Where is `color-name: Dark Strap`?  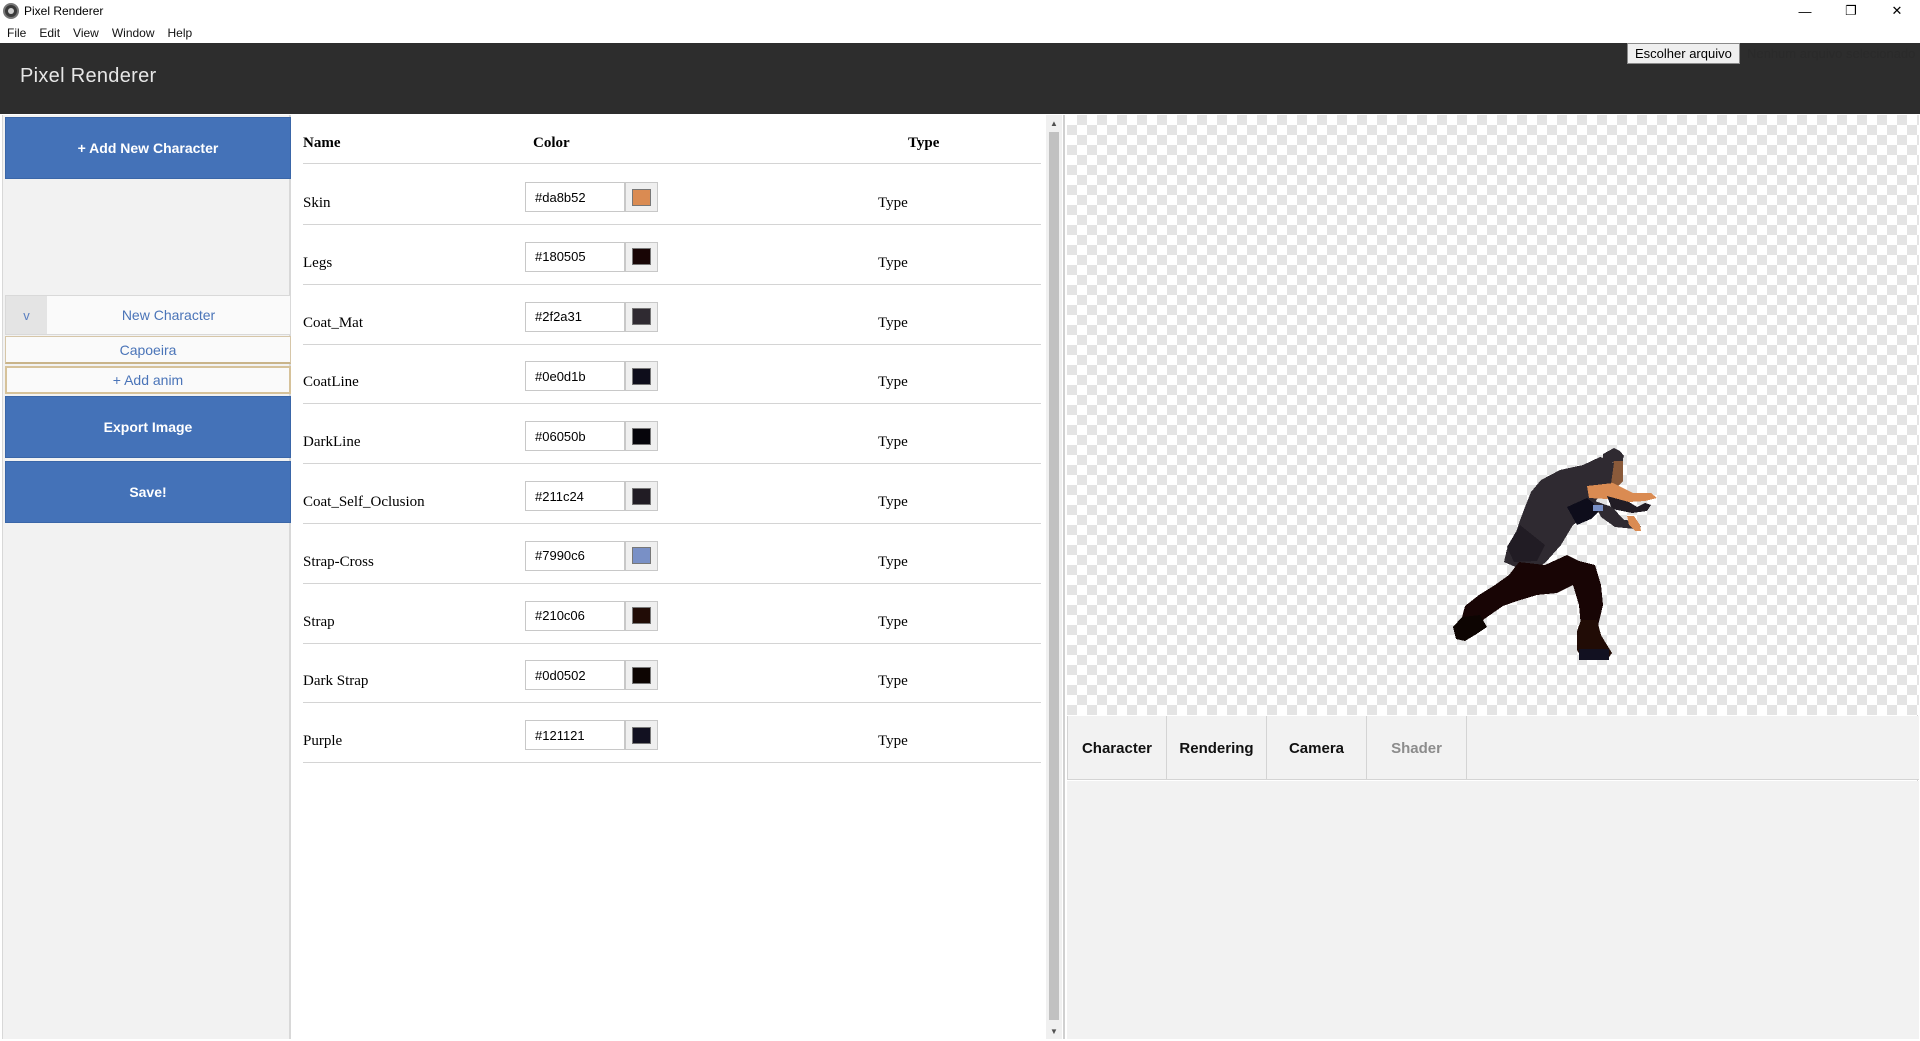 color-name: Dark Strap is located at coordinates (336, 681).